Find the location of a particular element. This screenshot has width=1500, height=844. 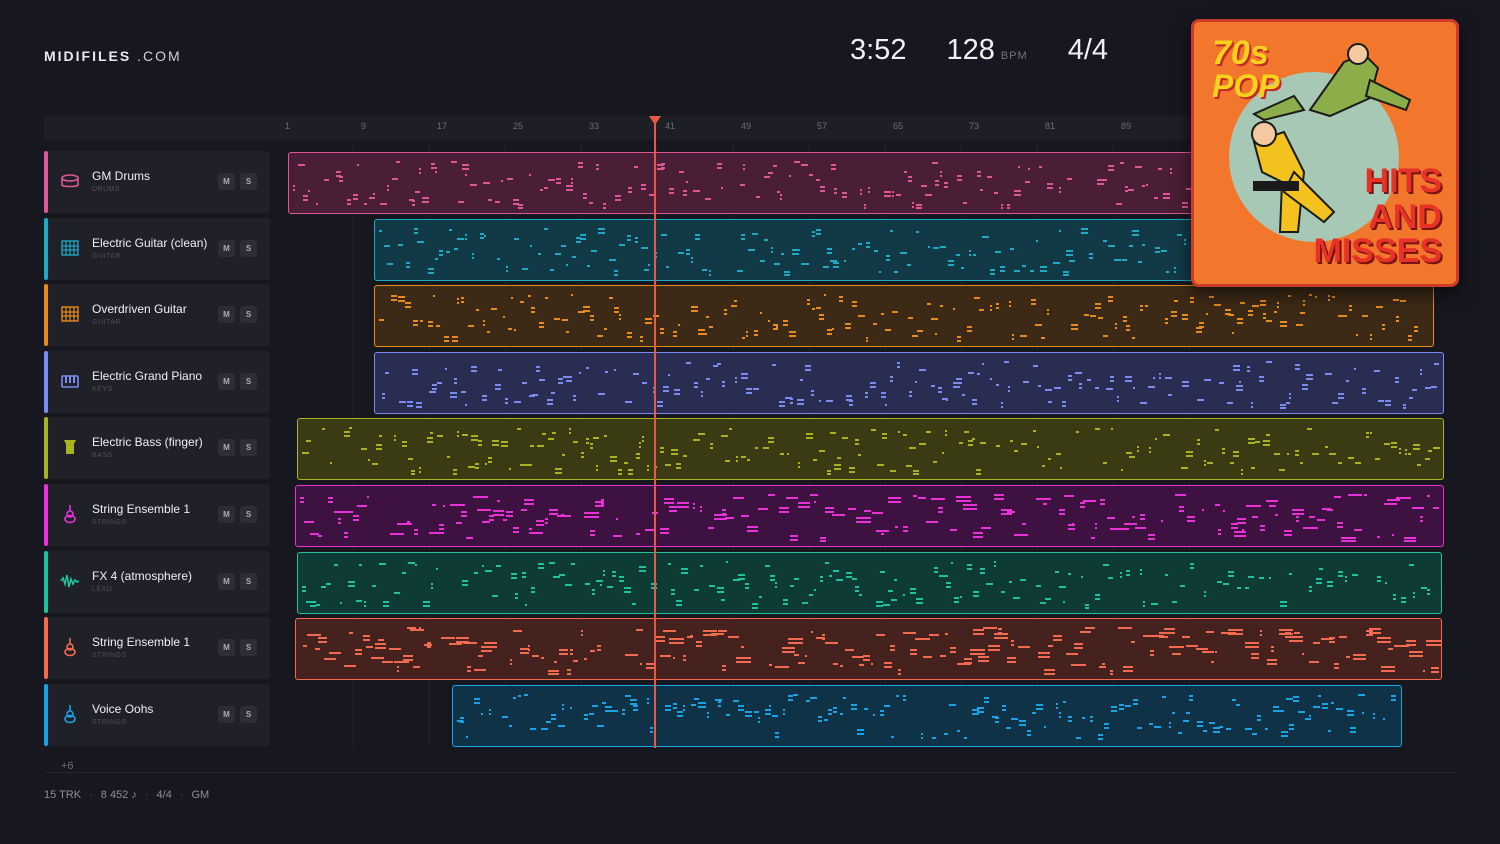

playhead is located at coordinates (655, 435).